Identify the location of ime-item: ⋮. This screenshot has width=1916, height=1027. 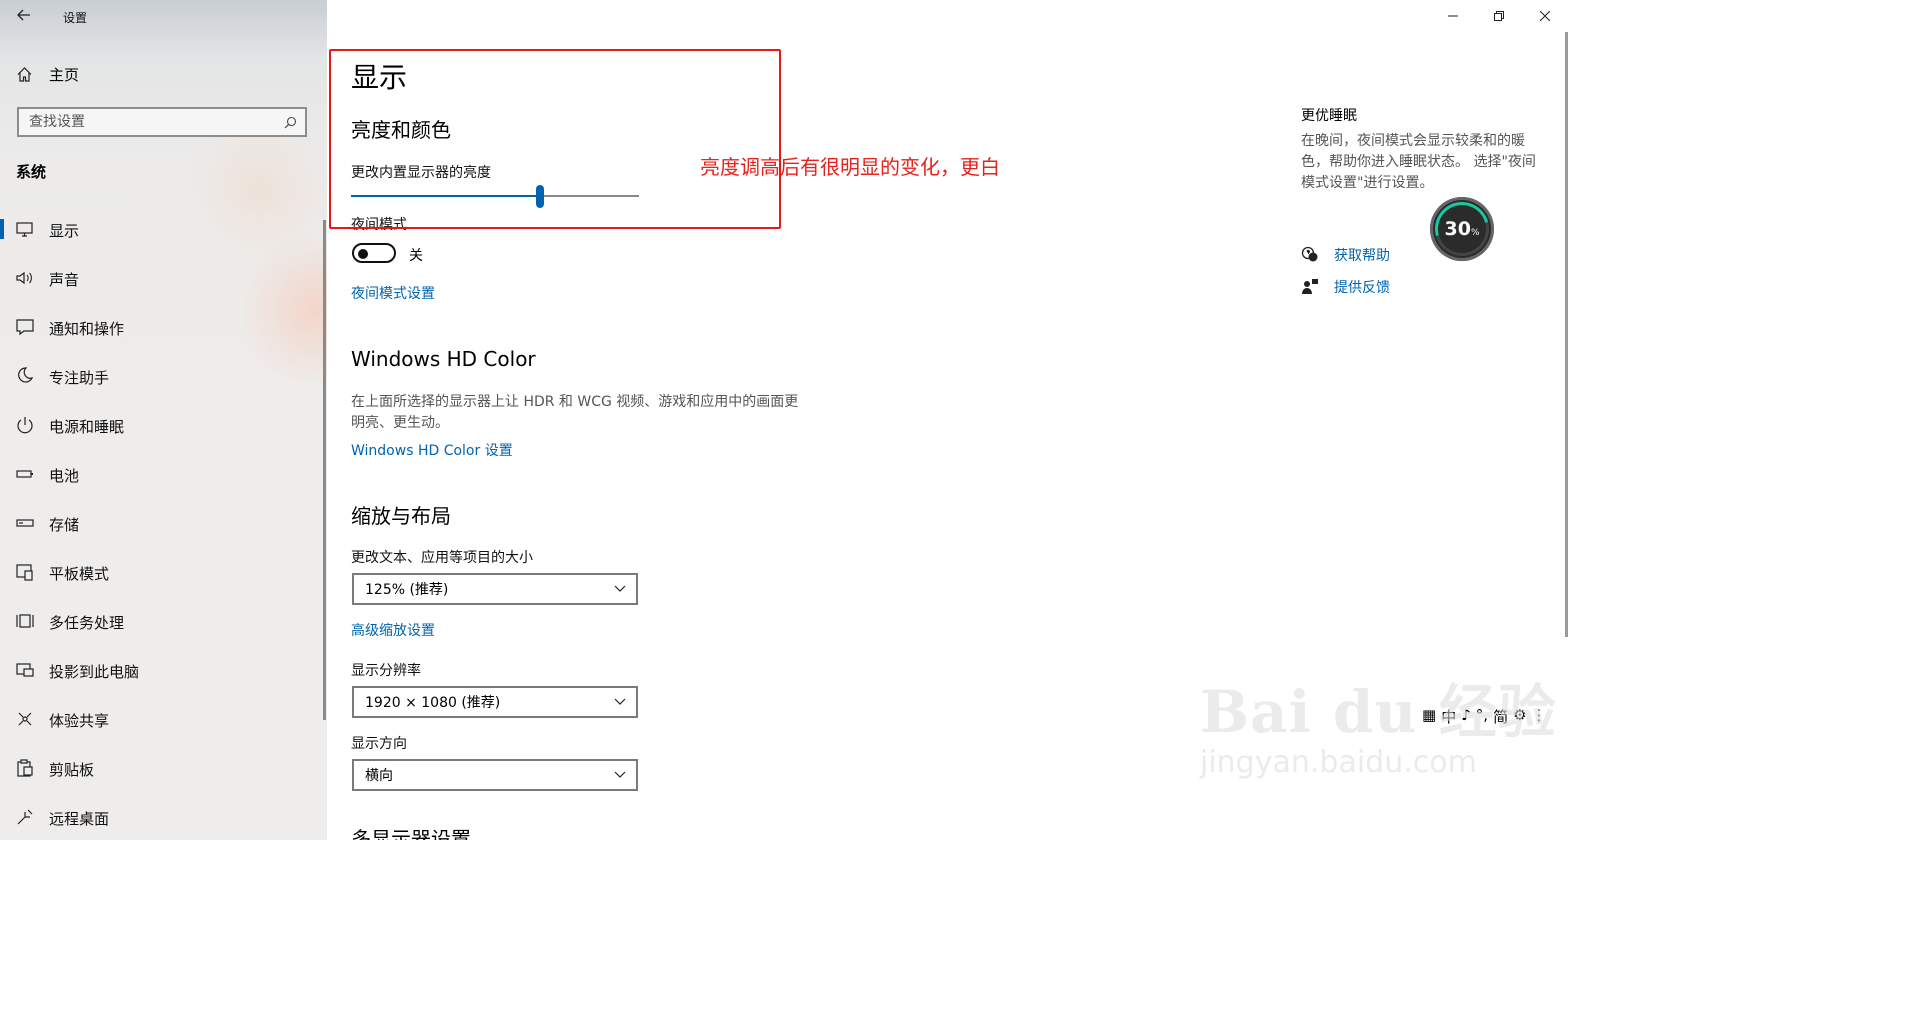
(1539, 716).